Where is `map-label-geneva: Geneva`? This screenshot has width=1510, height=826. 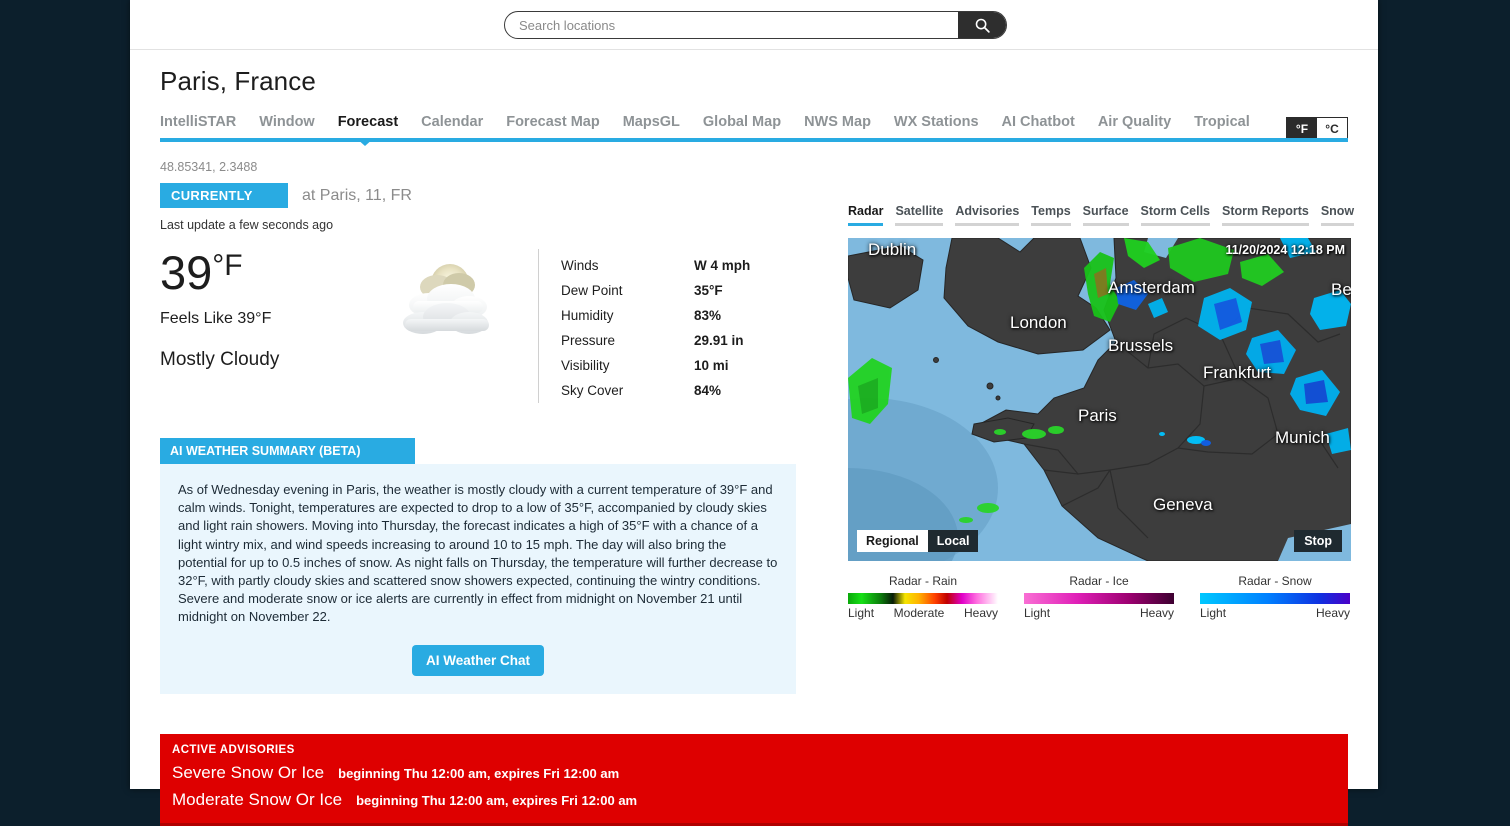 map-label-geneva: Geneva is located at coordinates (1183, 504).